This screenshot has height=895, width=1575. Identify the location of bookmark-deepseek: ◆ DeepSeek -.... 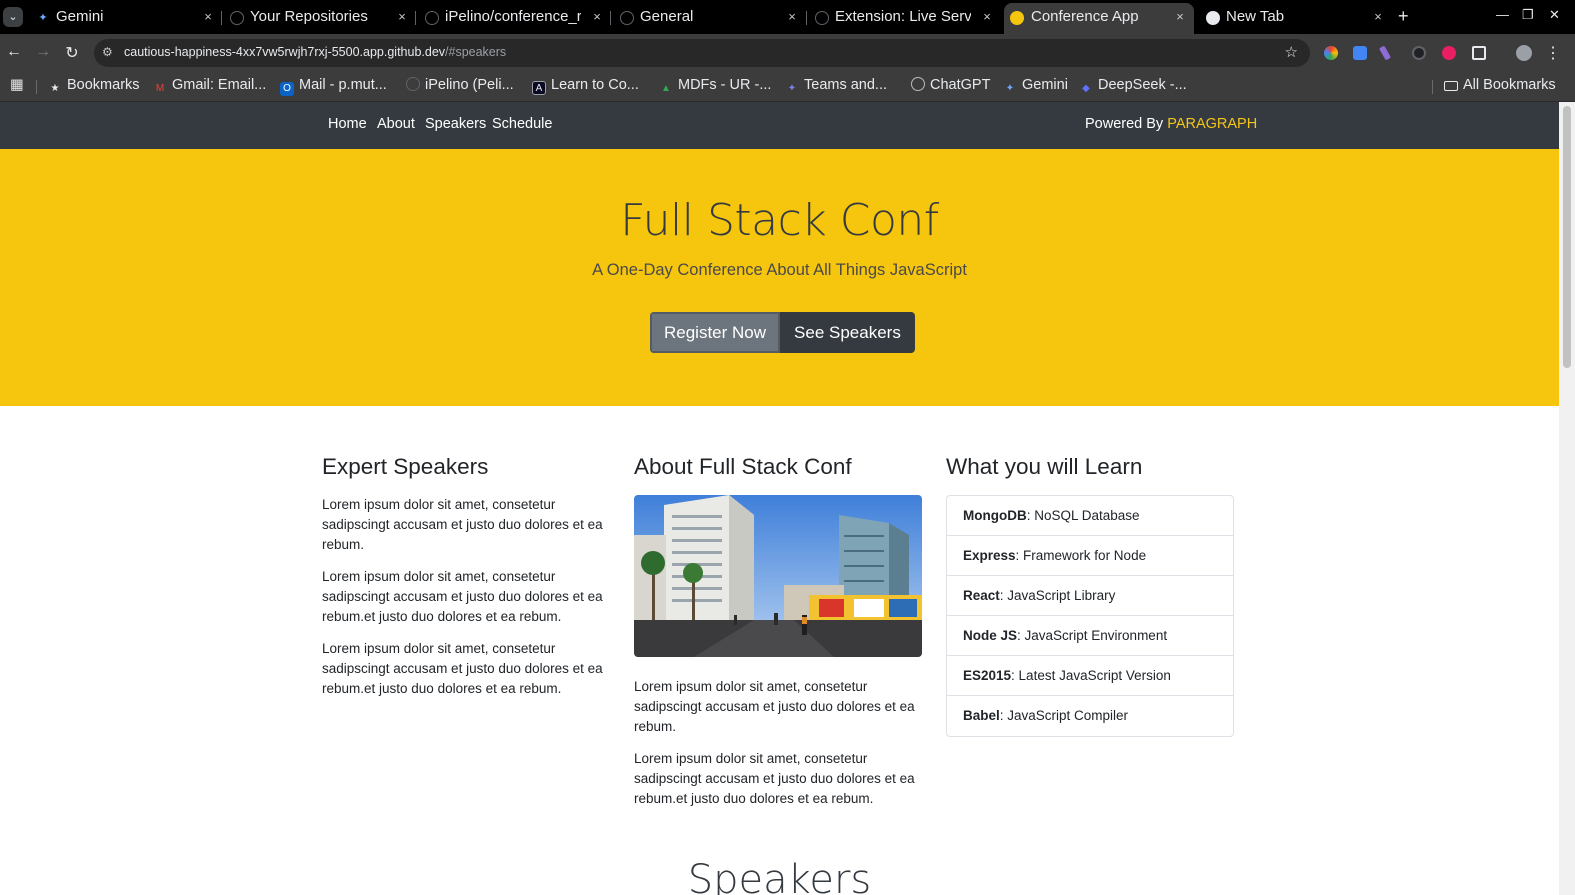
(1133, 86).